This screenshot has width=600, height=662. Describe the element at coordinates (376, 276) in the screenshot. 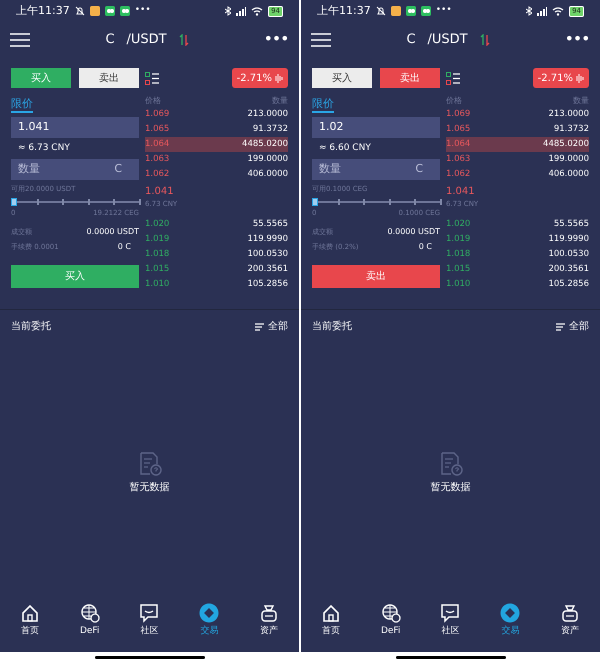

I see `sell-button: 卖出` at that location.